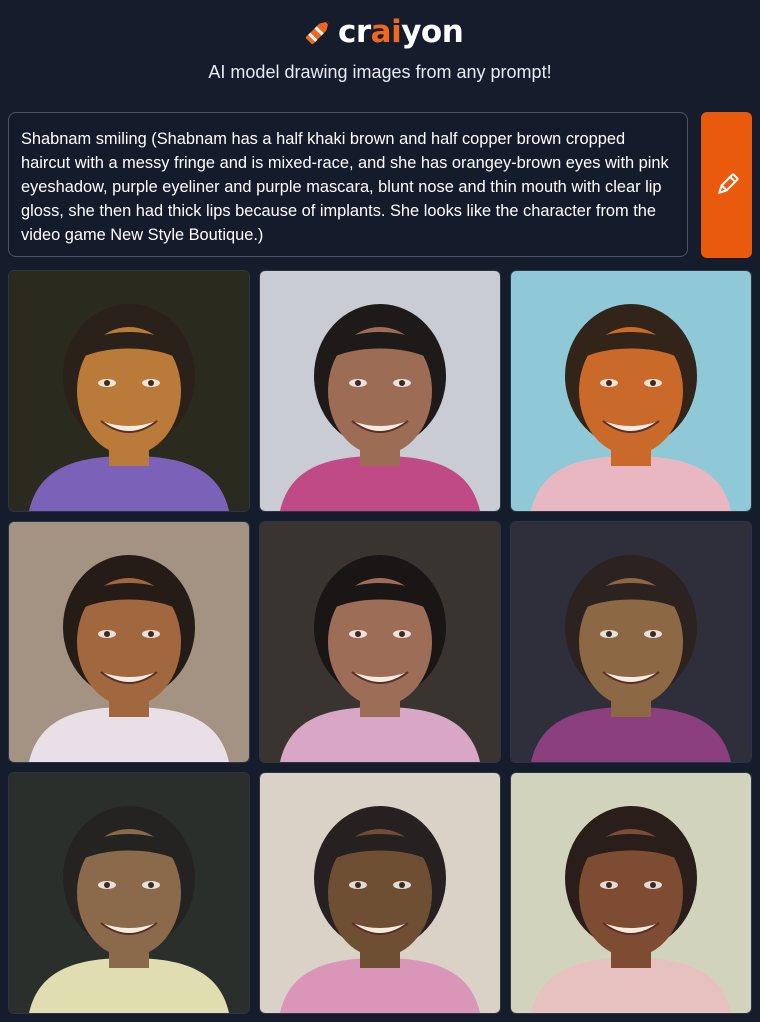 This screenshot has height=1022, width=760. Describe the element at coordinates (380, 72) in the screenshot. I see `tagline: AI model drawing images from any prompt!` at that location.